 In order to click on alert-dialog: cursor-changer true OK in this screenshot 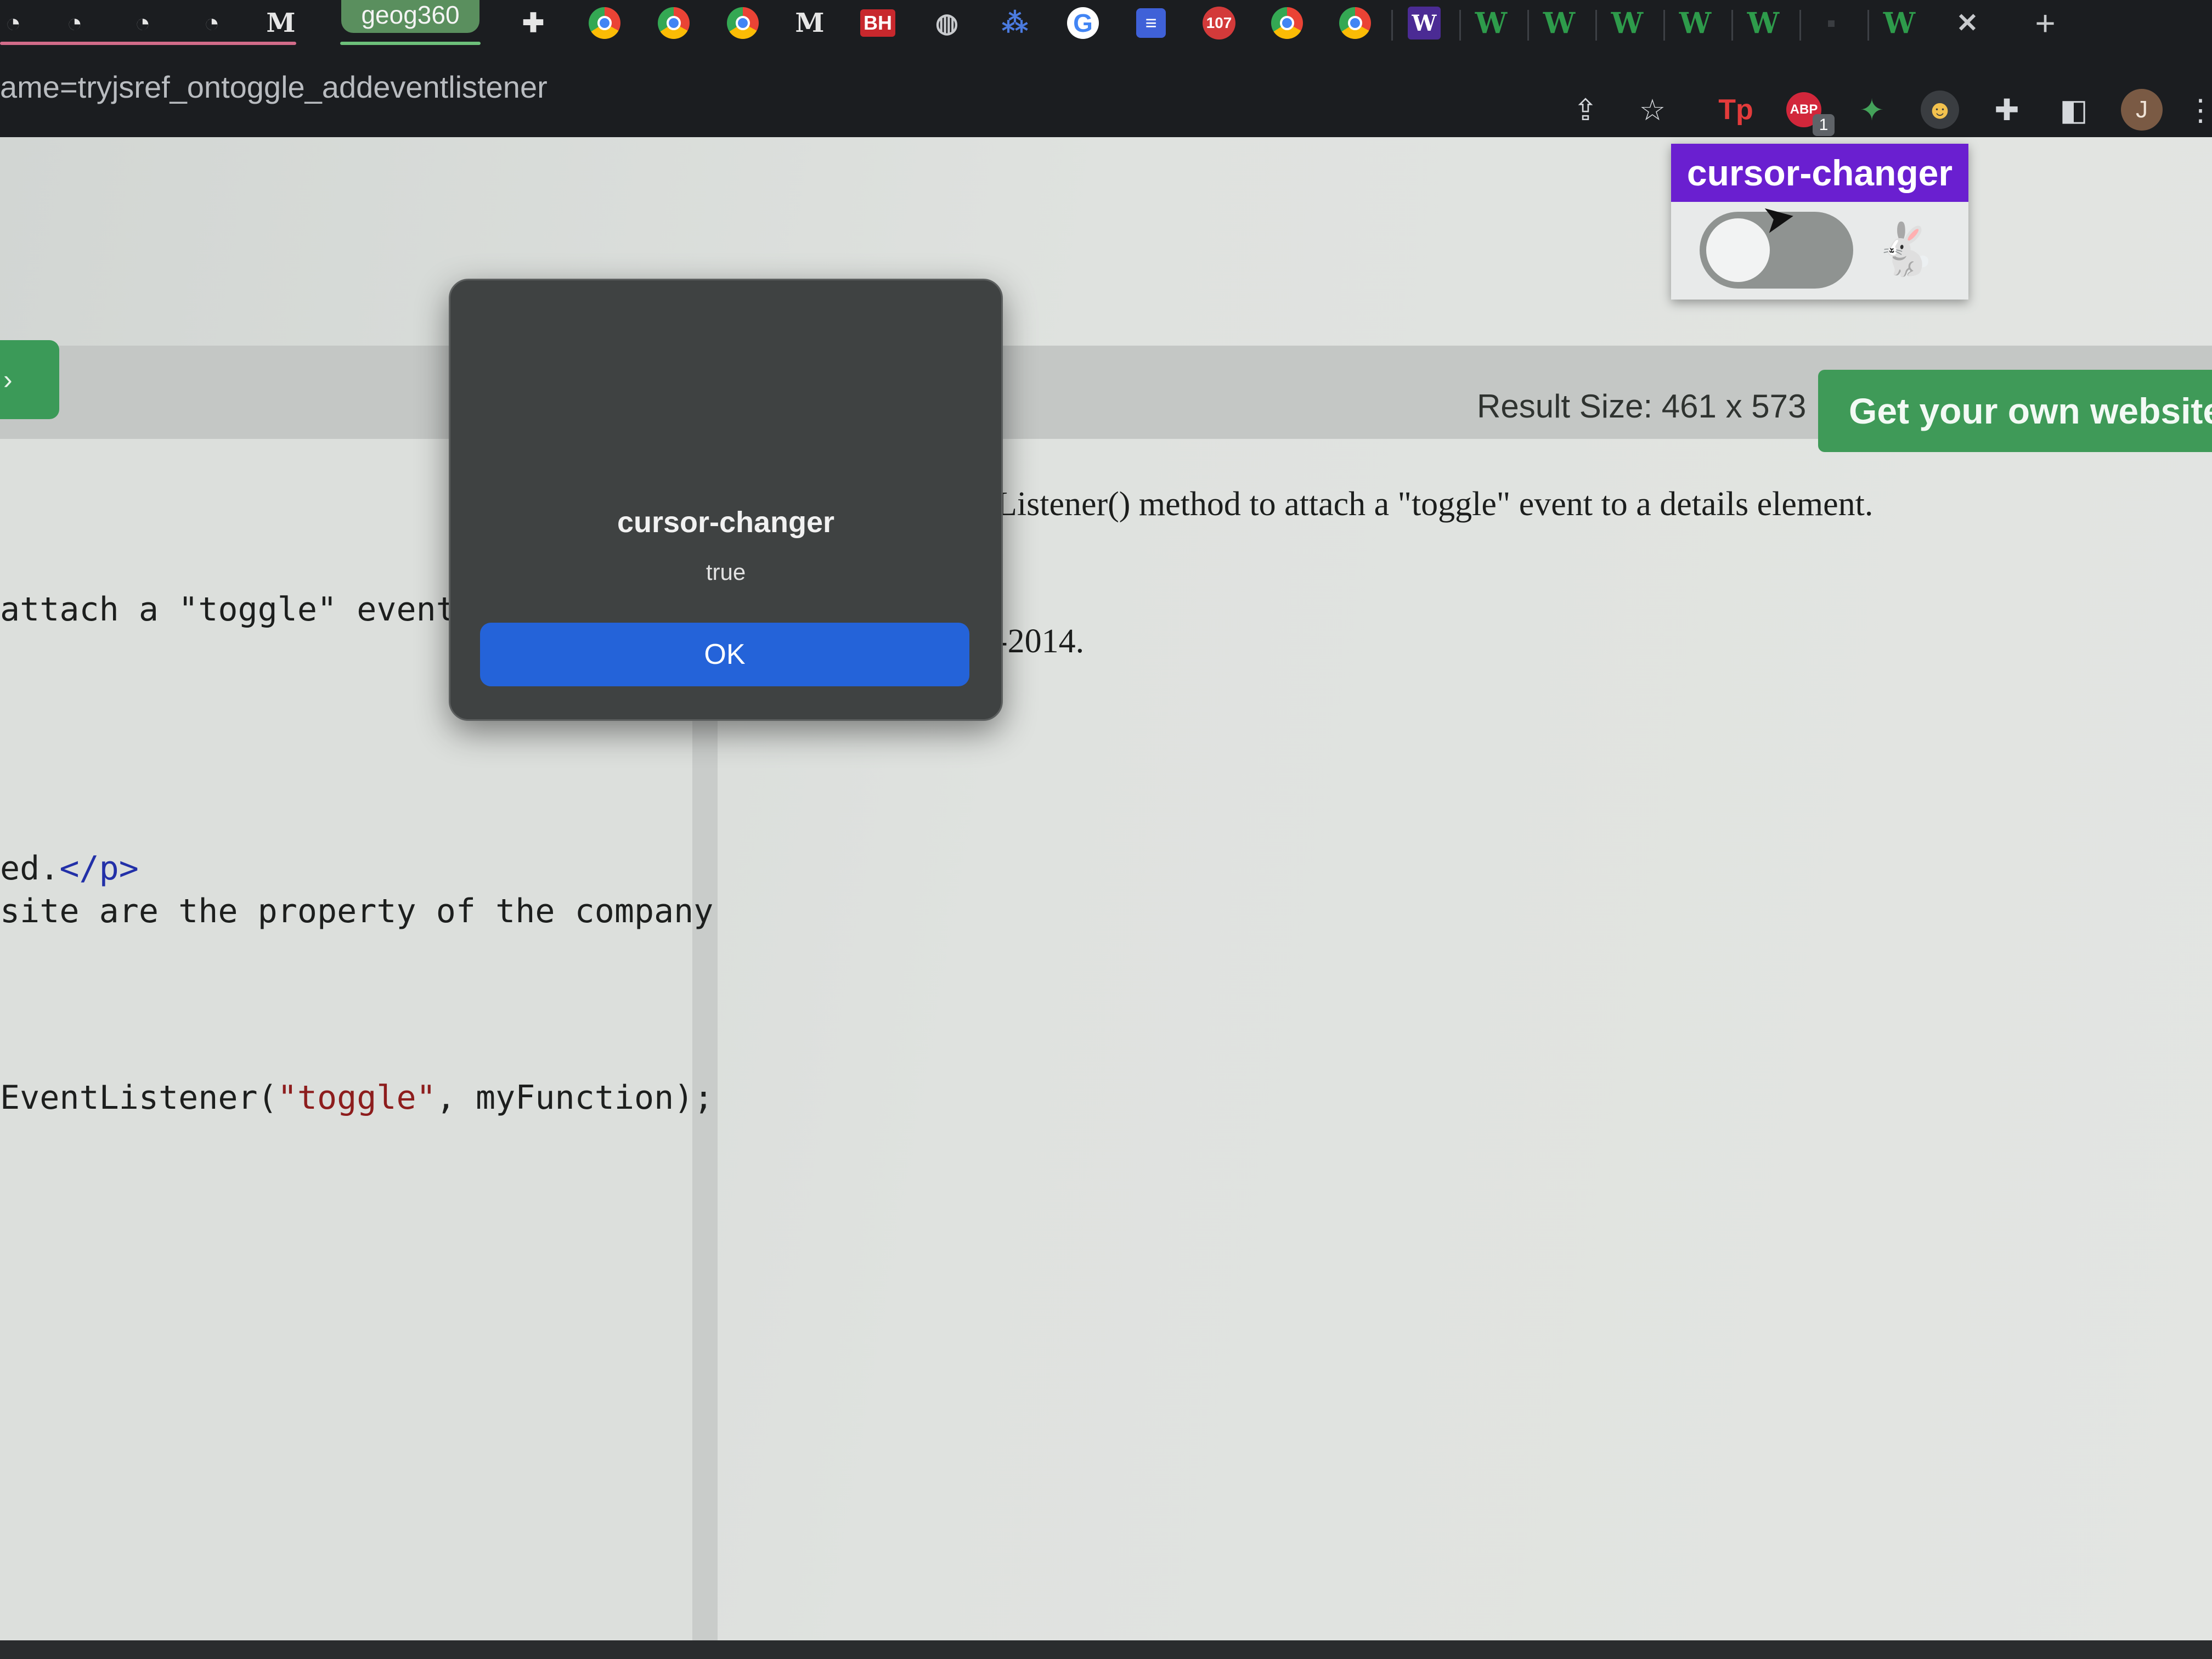, I will do `click(726, 500)`.